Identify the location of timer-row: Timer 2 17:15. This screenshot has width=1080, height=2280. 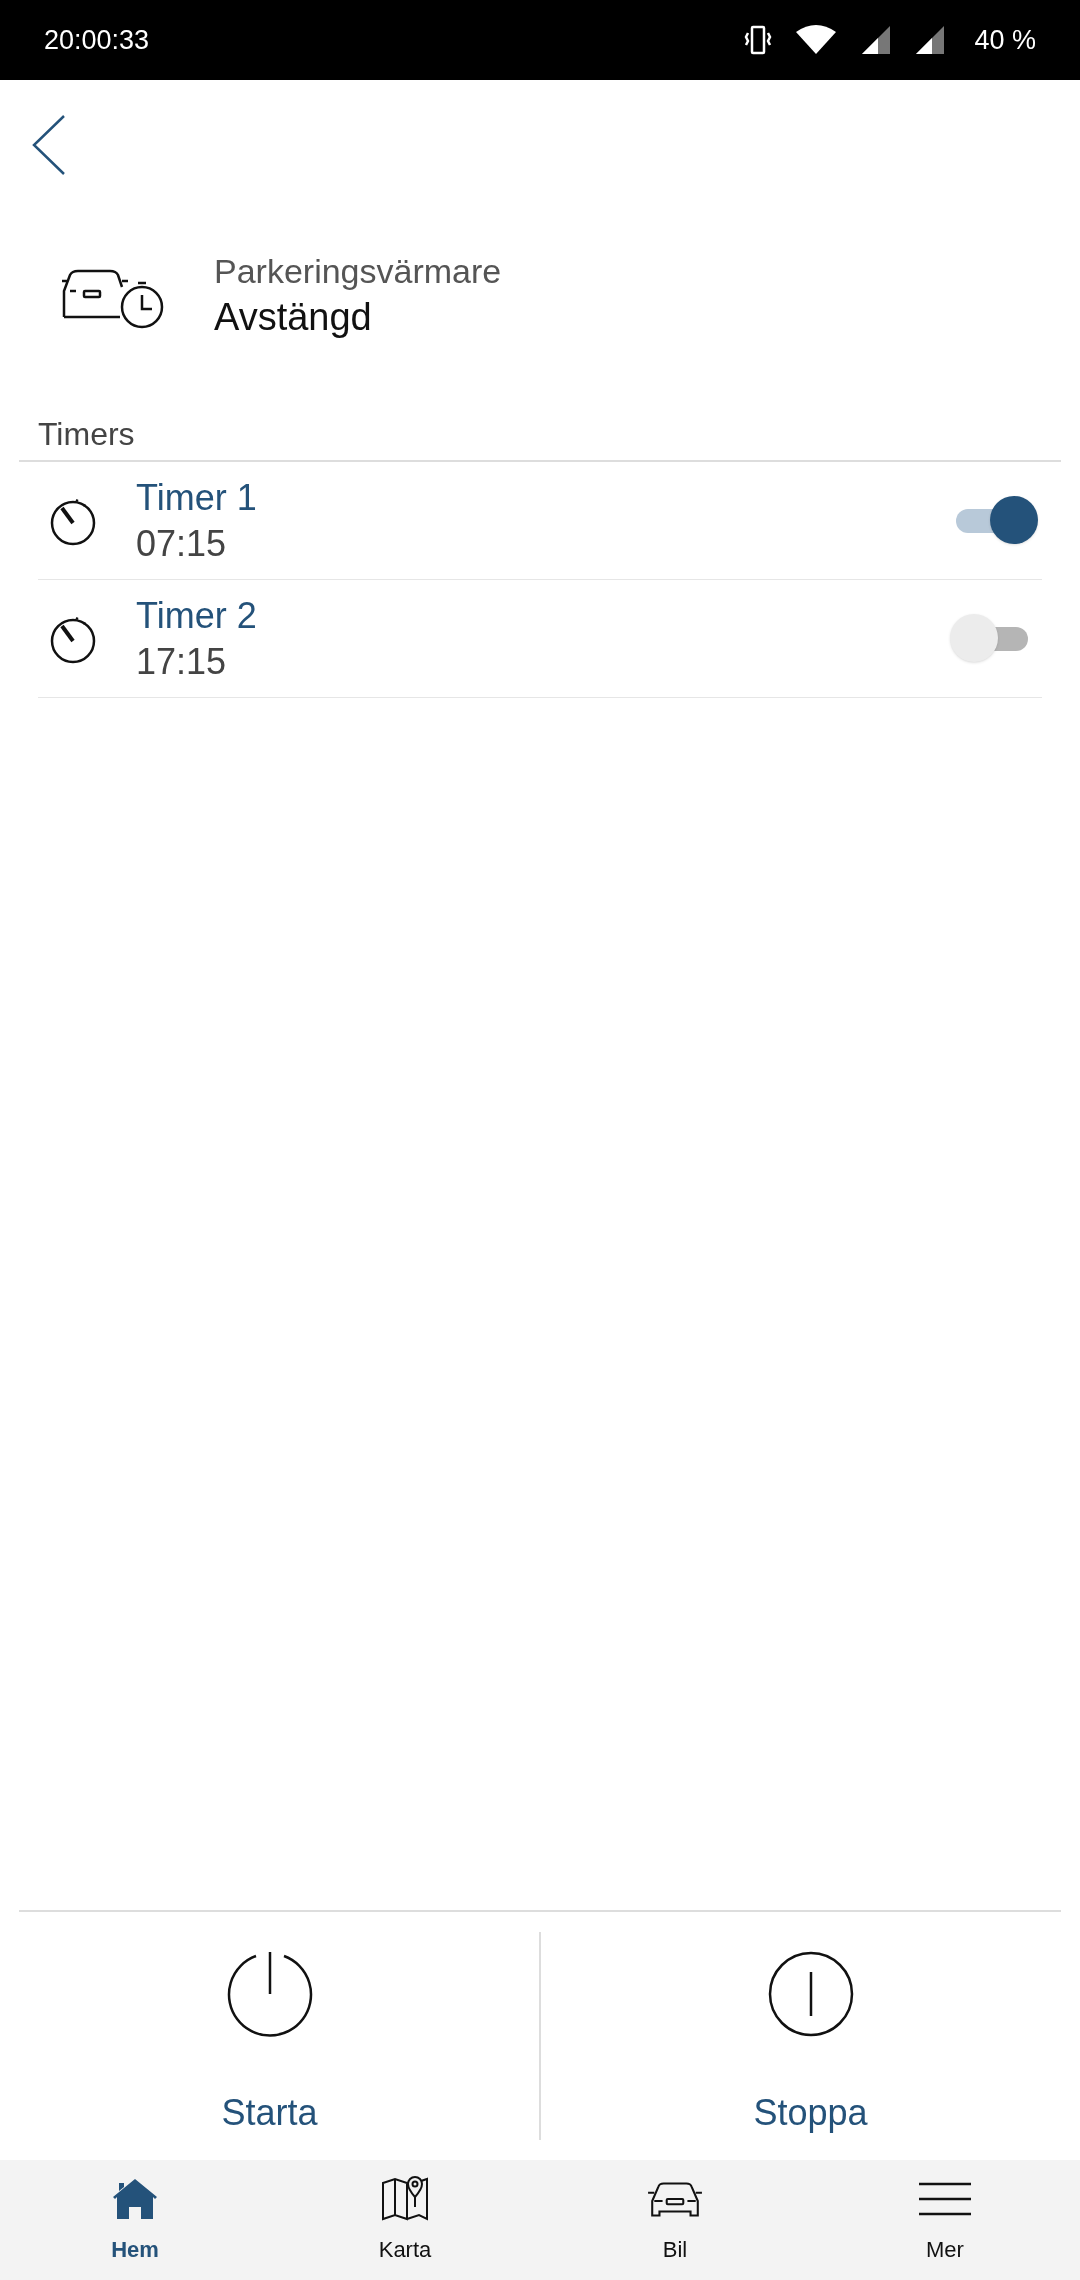
(540, 639).